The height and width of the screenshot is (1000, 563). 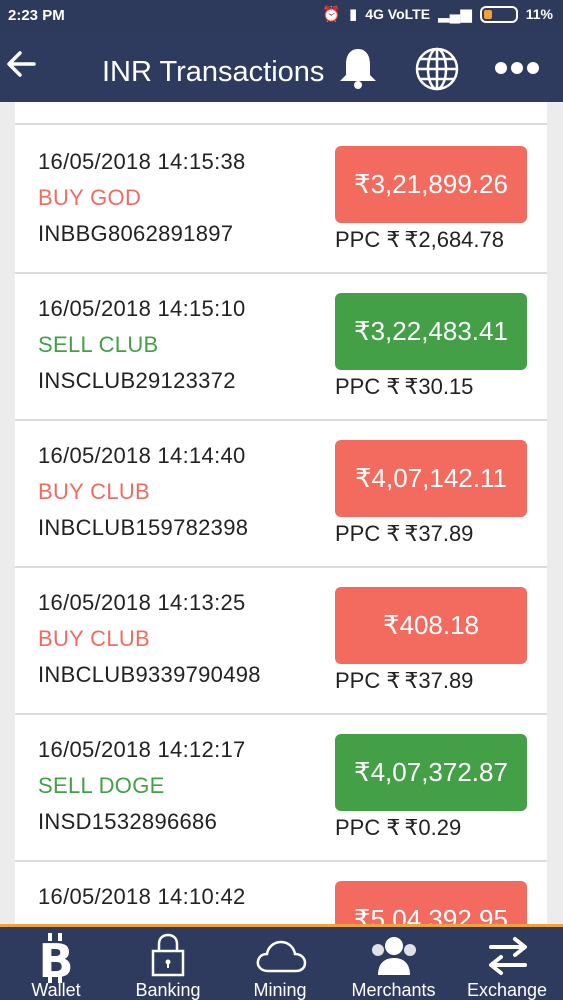 I want to click on more-options-icon, so click(x=517, y=68).